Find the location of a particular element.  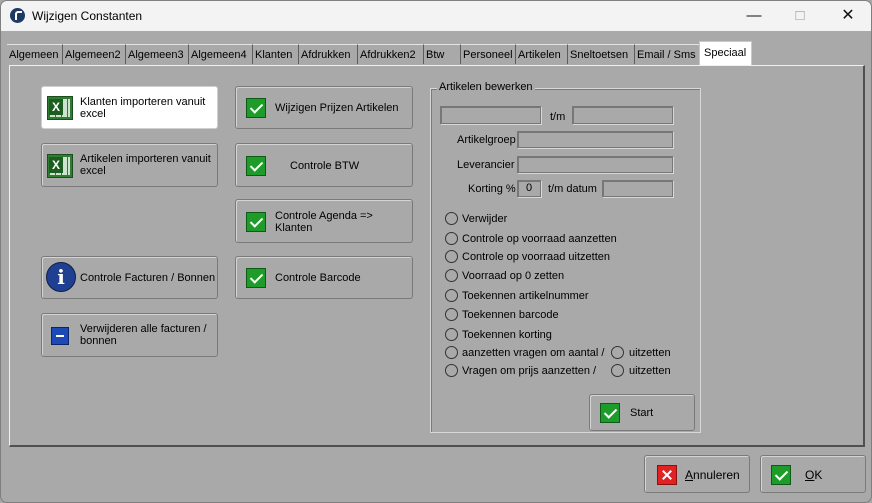

until-date-label: t/m datum is located at coordinates (572, 189).